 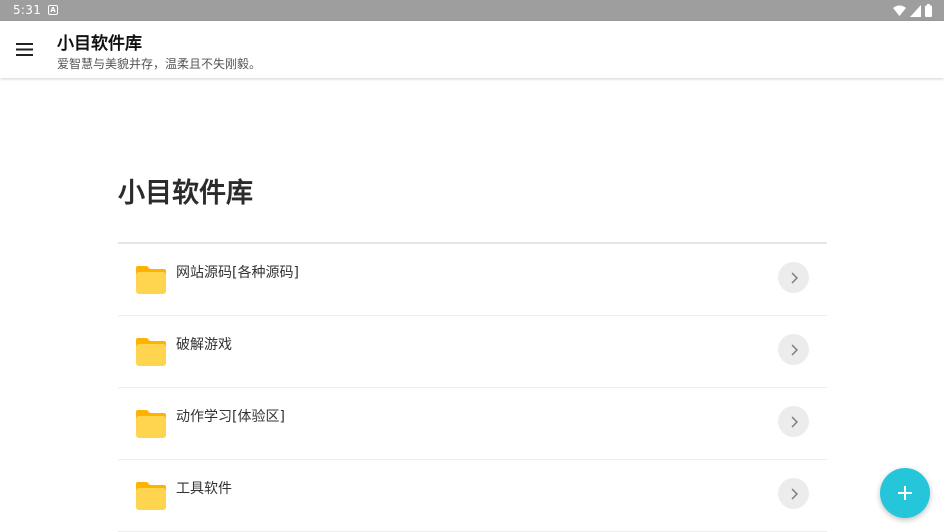 I want to click on plus-icon, so click(x=905, y=493).